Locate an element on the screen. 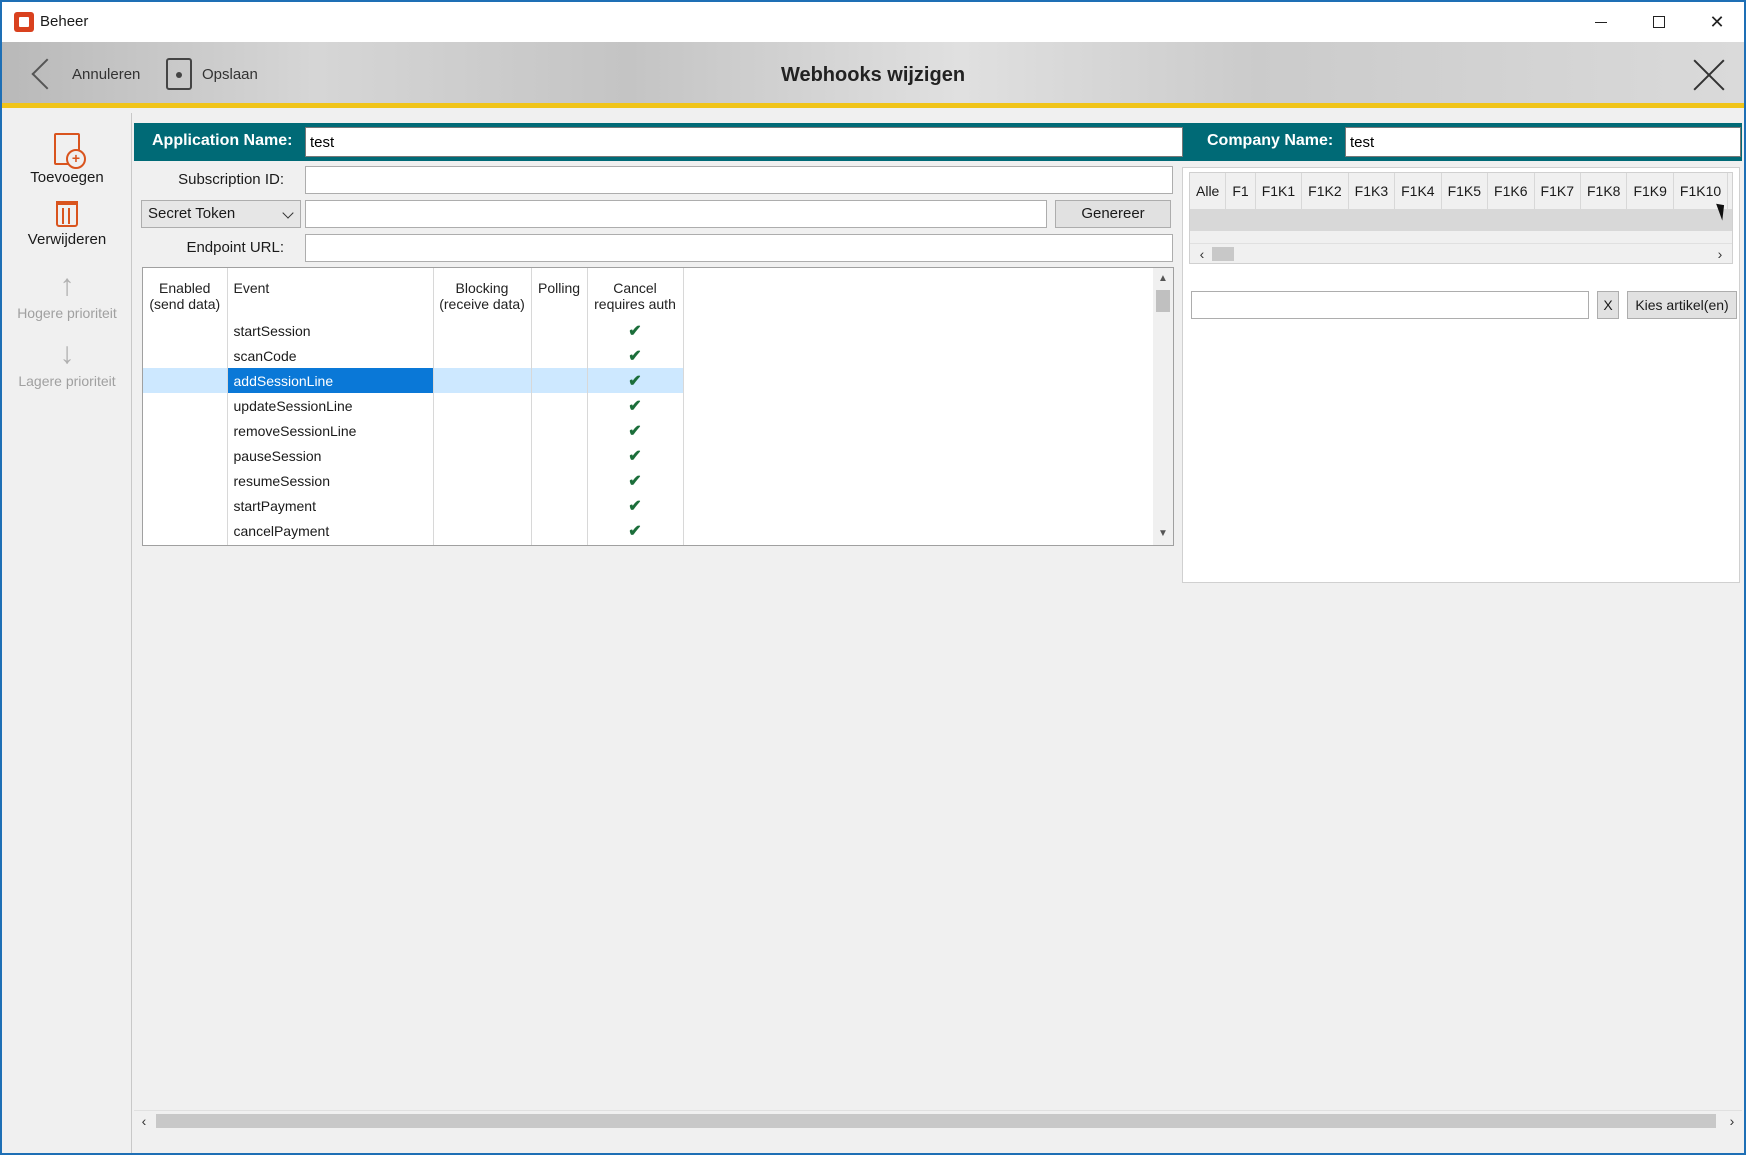  event-cell: removeSessionLine is located at coordinates (330, 430).